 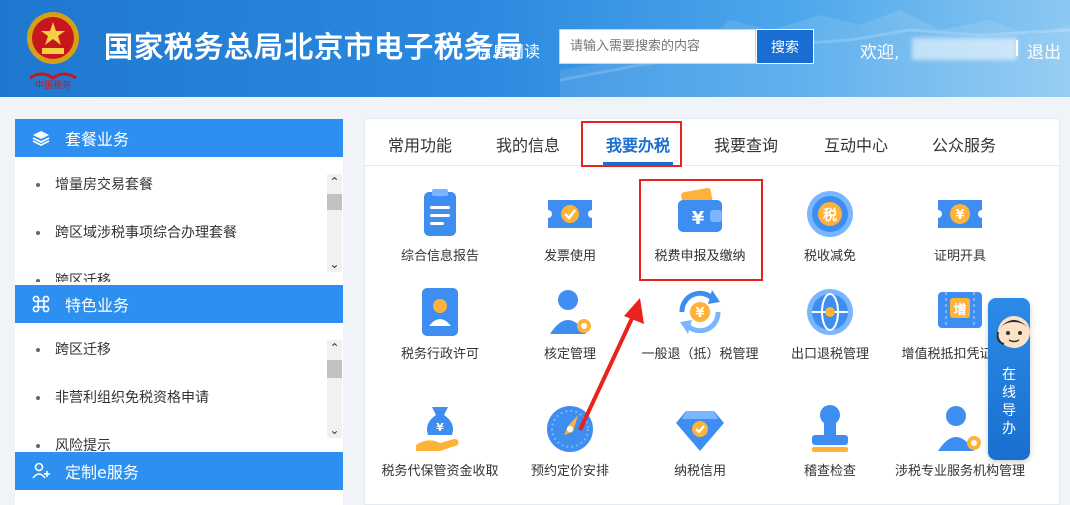 I want to click on vat-ticket-icon: 增, so click(x=960, y=310).